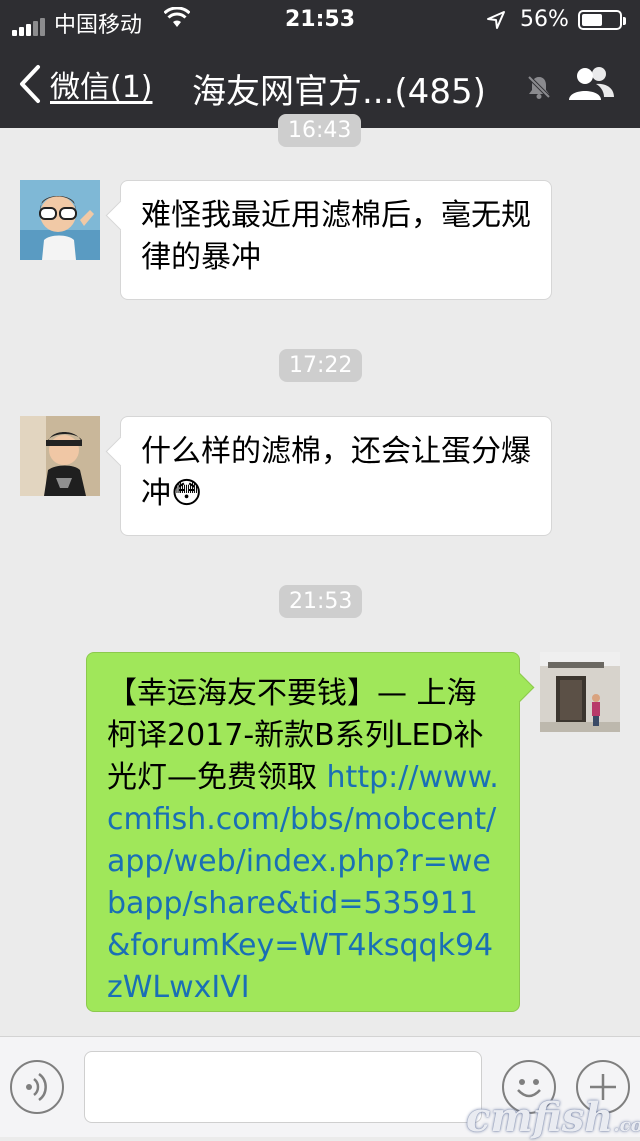  Describe the element at coordinates (101, 87) in the screenshot. I see `back-label: 微信(1)` at that location.